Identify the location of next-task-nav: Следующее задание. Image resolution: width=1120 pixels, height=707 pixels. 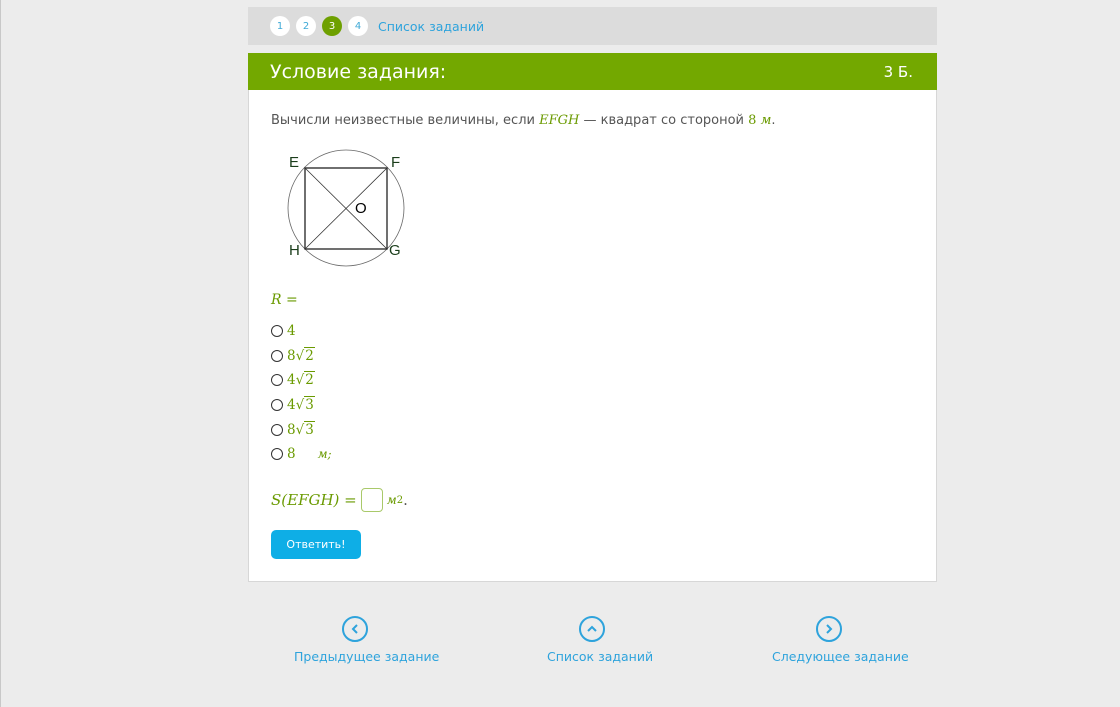
(840, 640).